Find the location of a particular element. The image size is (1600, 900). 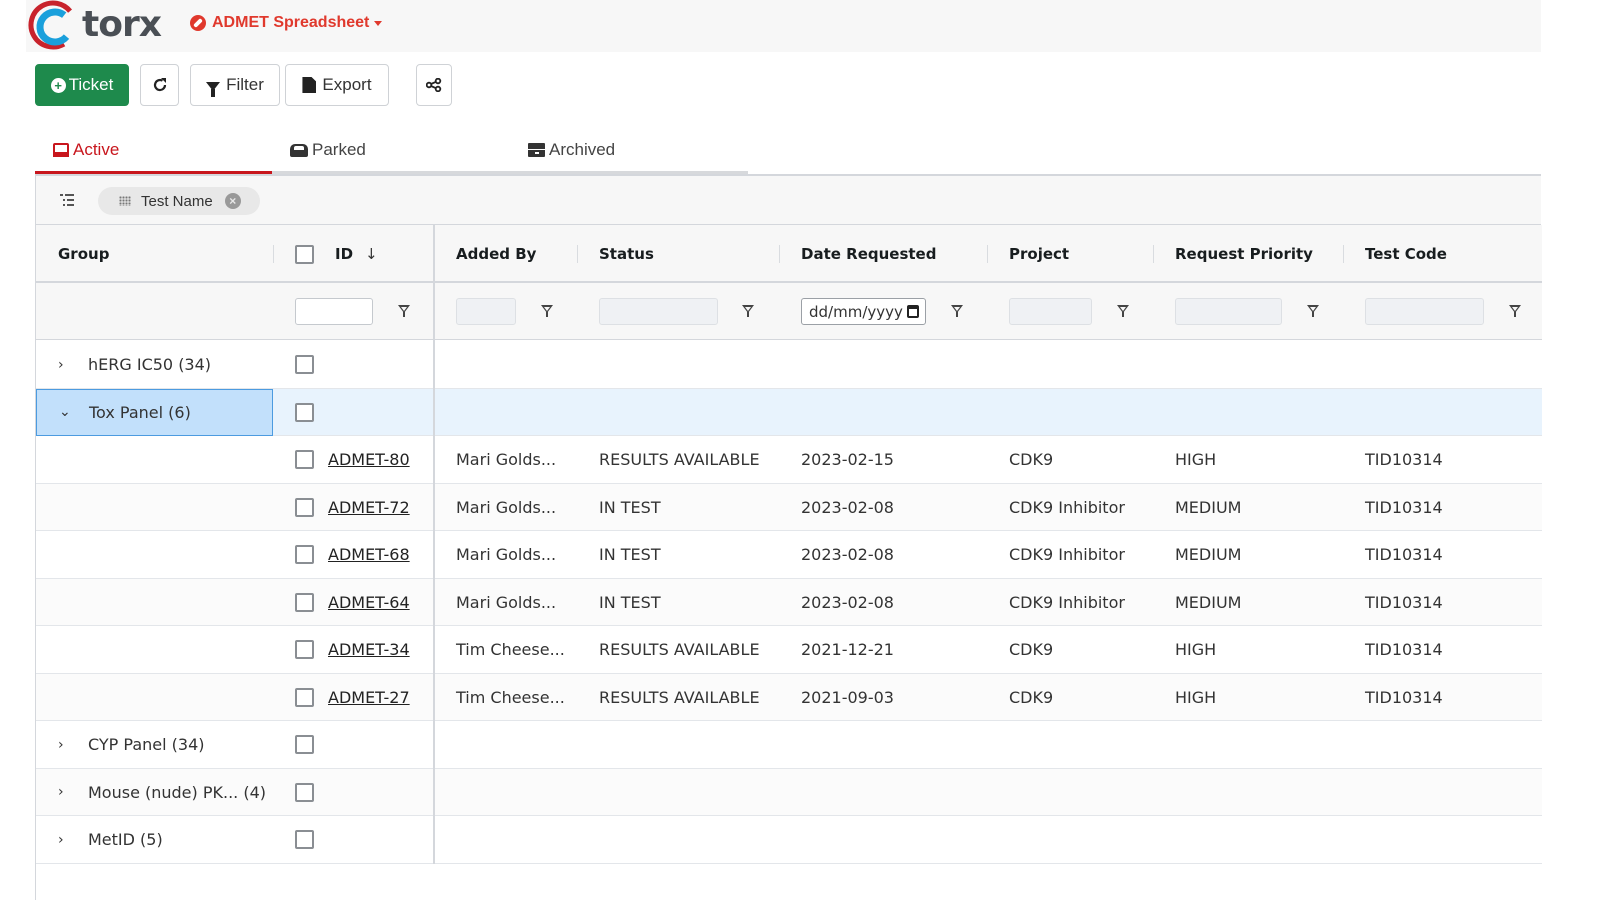

group-cell: › MetID (5) is located at coordinates (154, 839).